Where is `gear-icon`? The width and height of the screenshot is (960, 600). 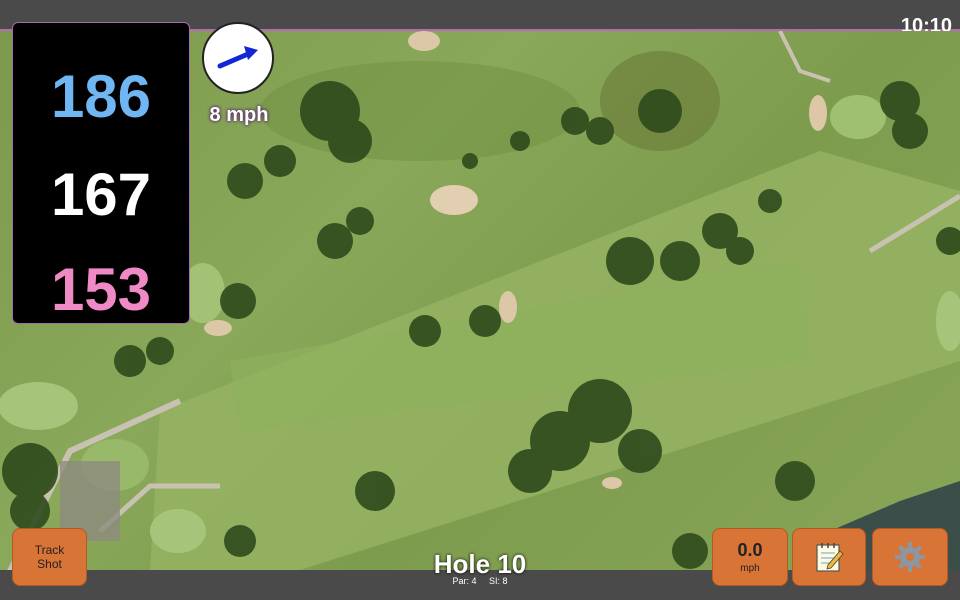
gear-icon is located at coordinates (910, 557).